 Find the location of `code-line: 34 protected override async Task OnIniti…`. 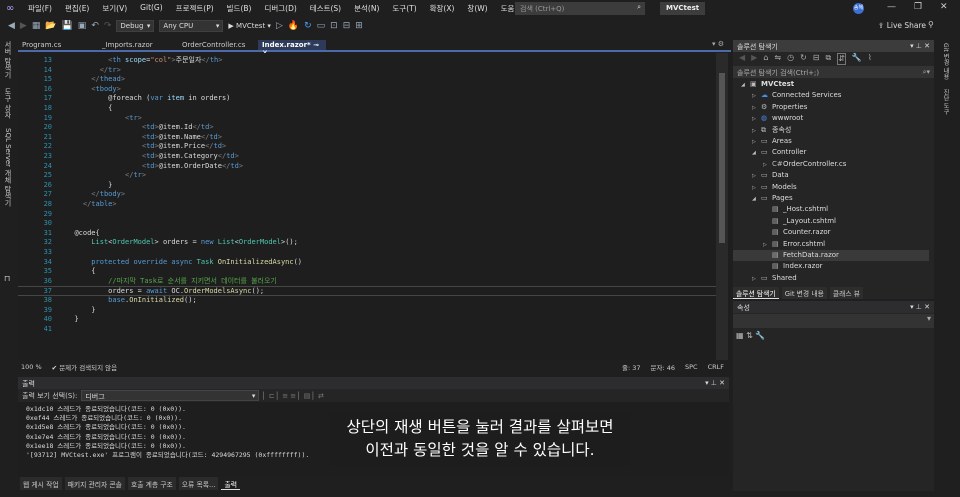

code-line: 34 protected override async Task OnIniti… is located at coordinates (368, 263).